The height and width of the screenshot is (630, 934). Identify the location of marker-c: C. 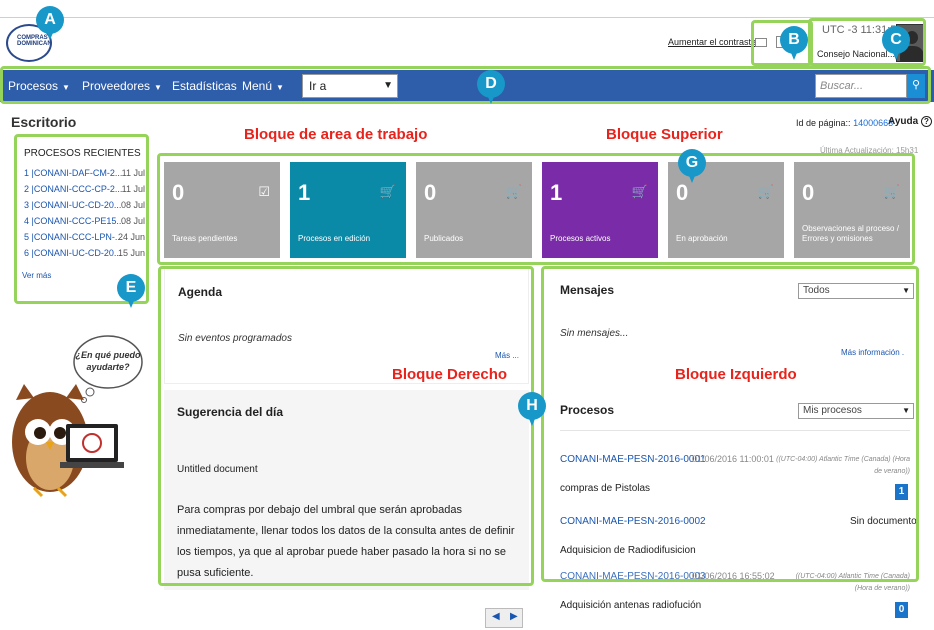
(896, 43).